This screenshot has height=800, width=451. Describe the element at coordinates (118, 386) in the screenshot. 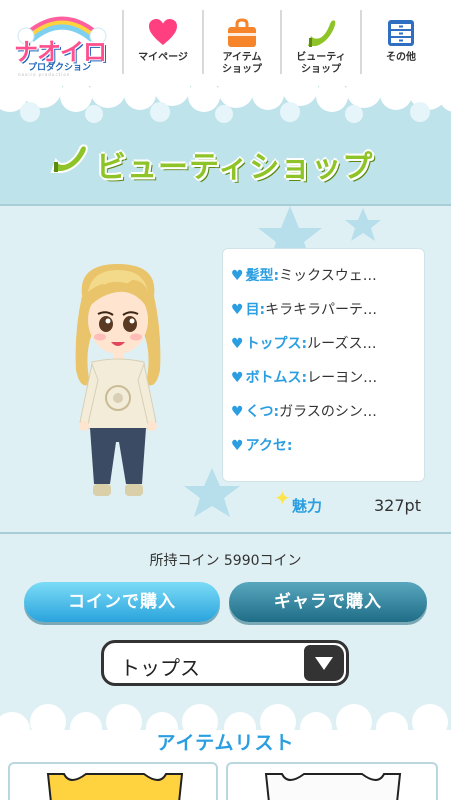

I see `avatar` at that location.